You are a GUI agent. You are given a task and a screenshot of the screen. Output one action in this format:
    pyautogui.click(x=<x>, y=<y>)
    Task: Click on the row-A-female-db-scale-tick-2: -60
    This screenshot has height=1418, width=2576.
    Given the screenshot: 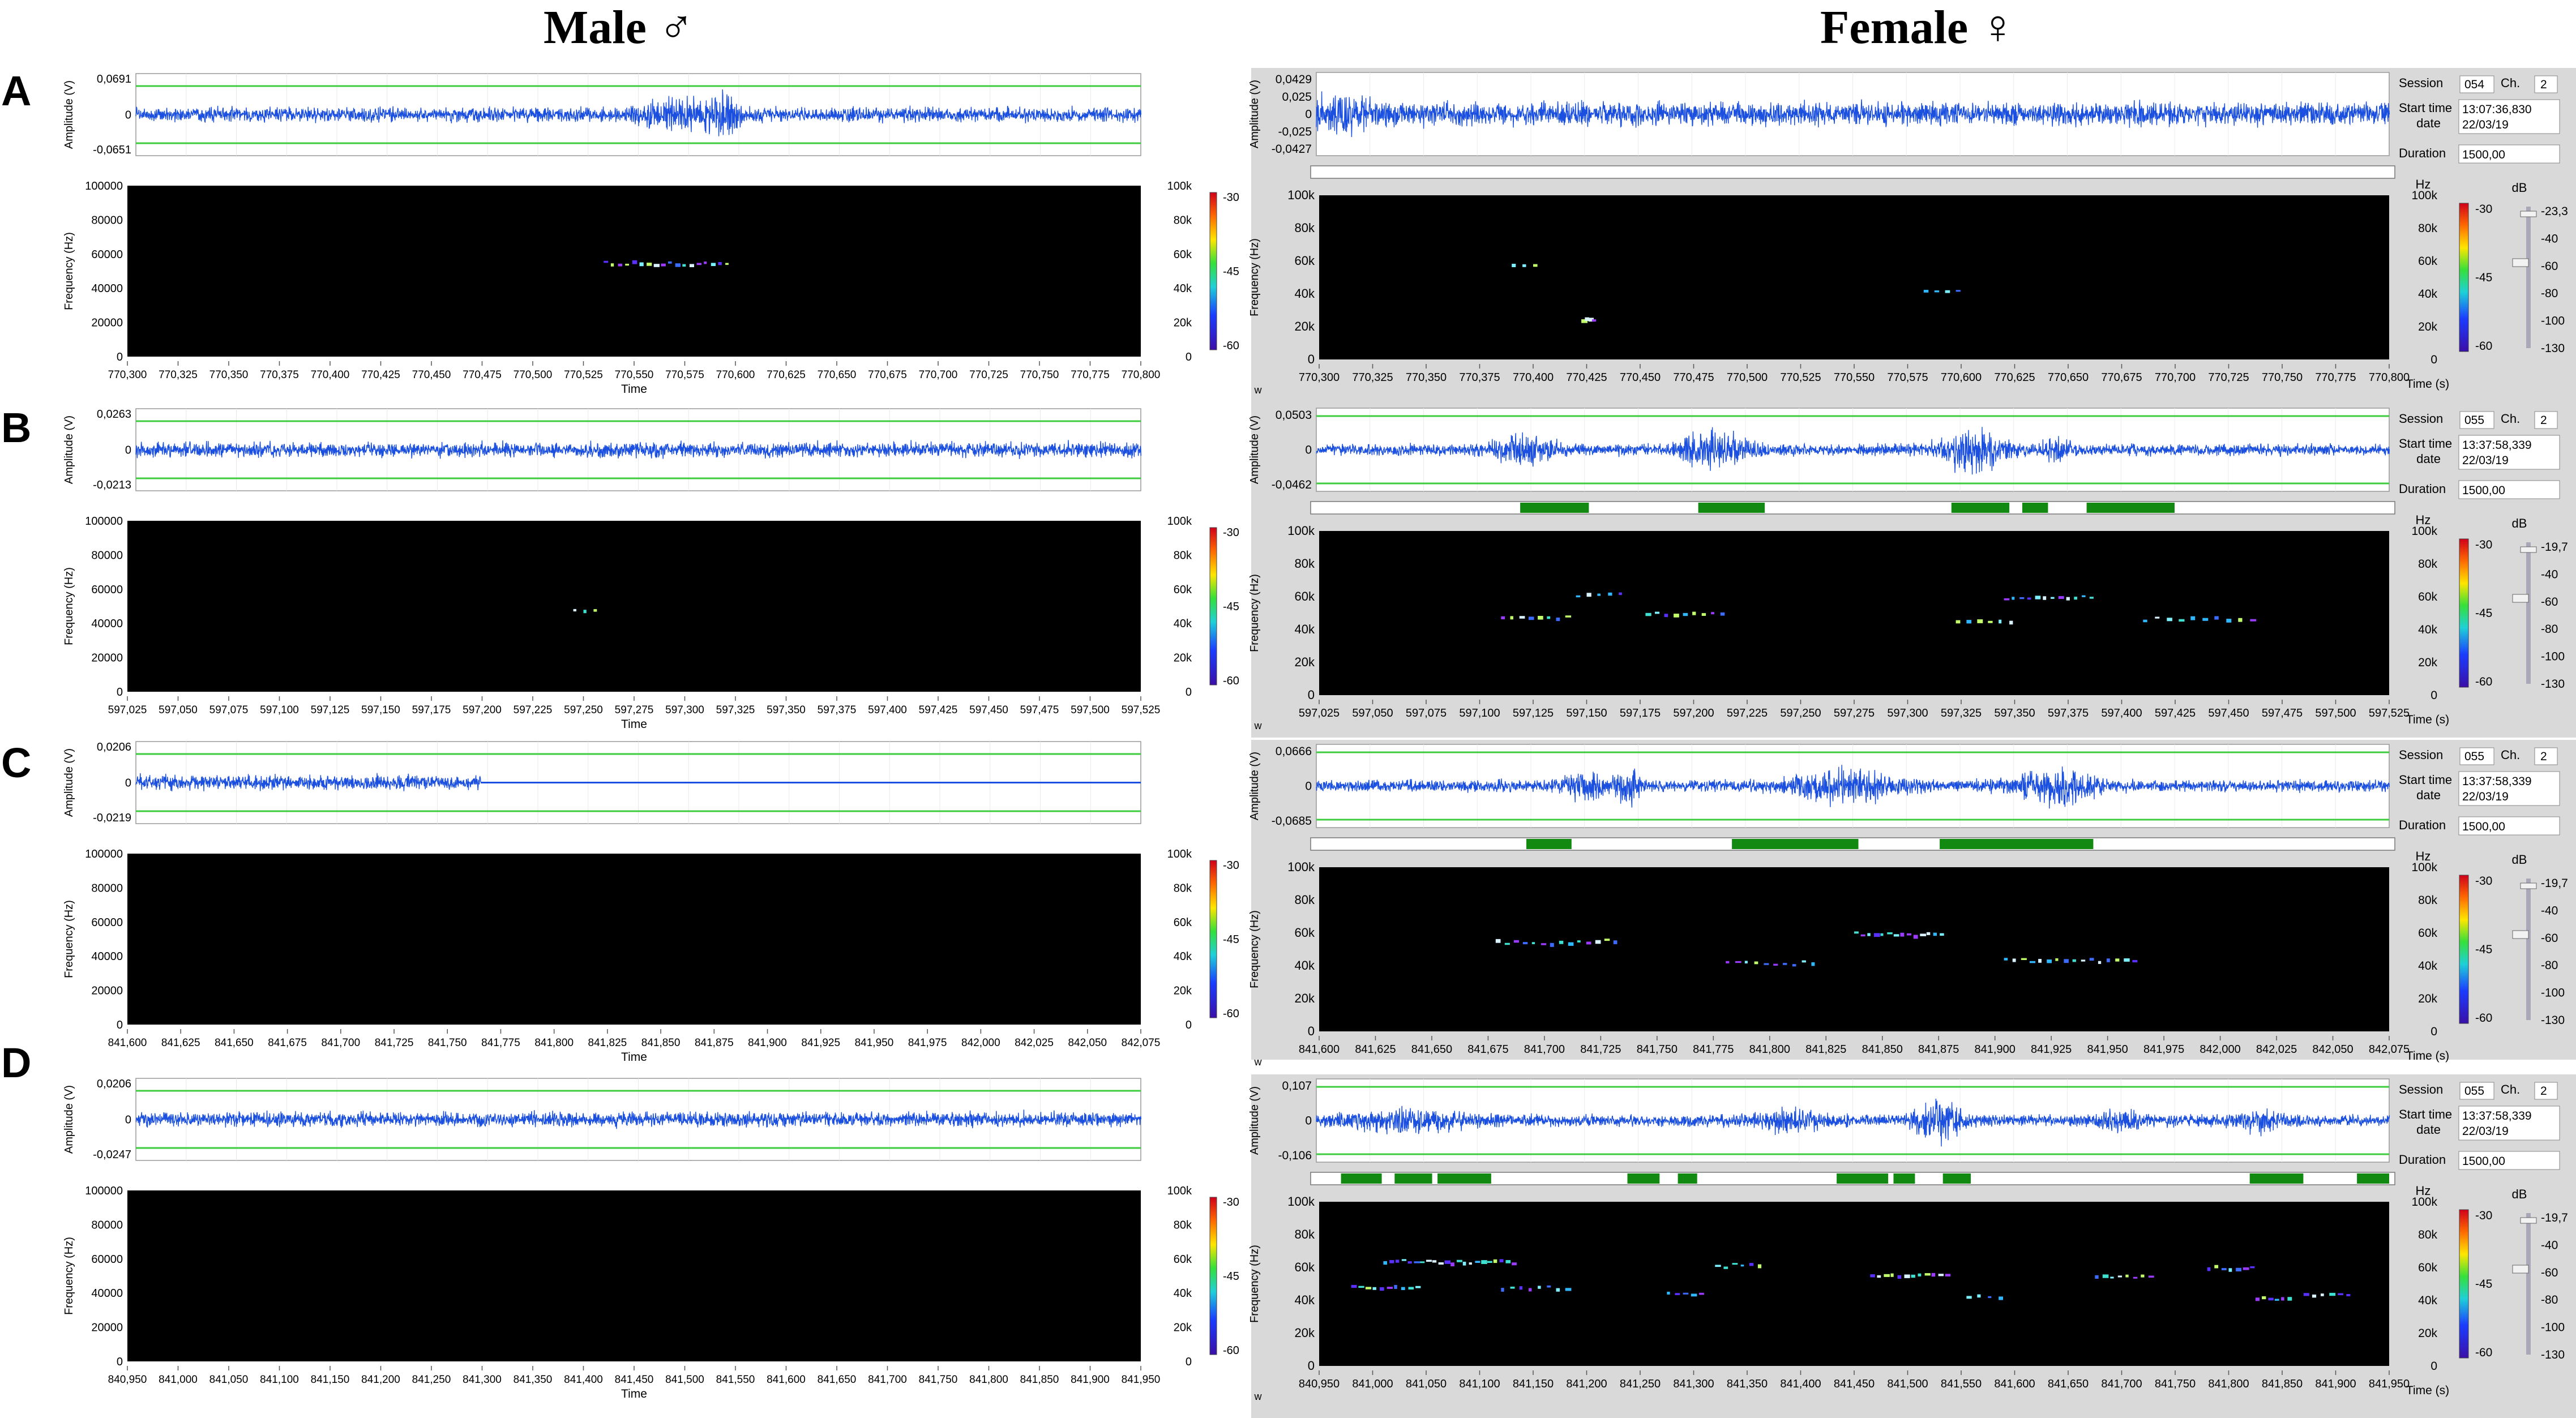 What is the action you would take?
    pyautogui.click(x=2549, y=266)
    